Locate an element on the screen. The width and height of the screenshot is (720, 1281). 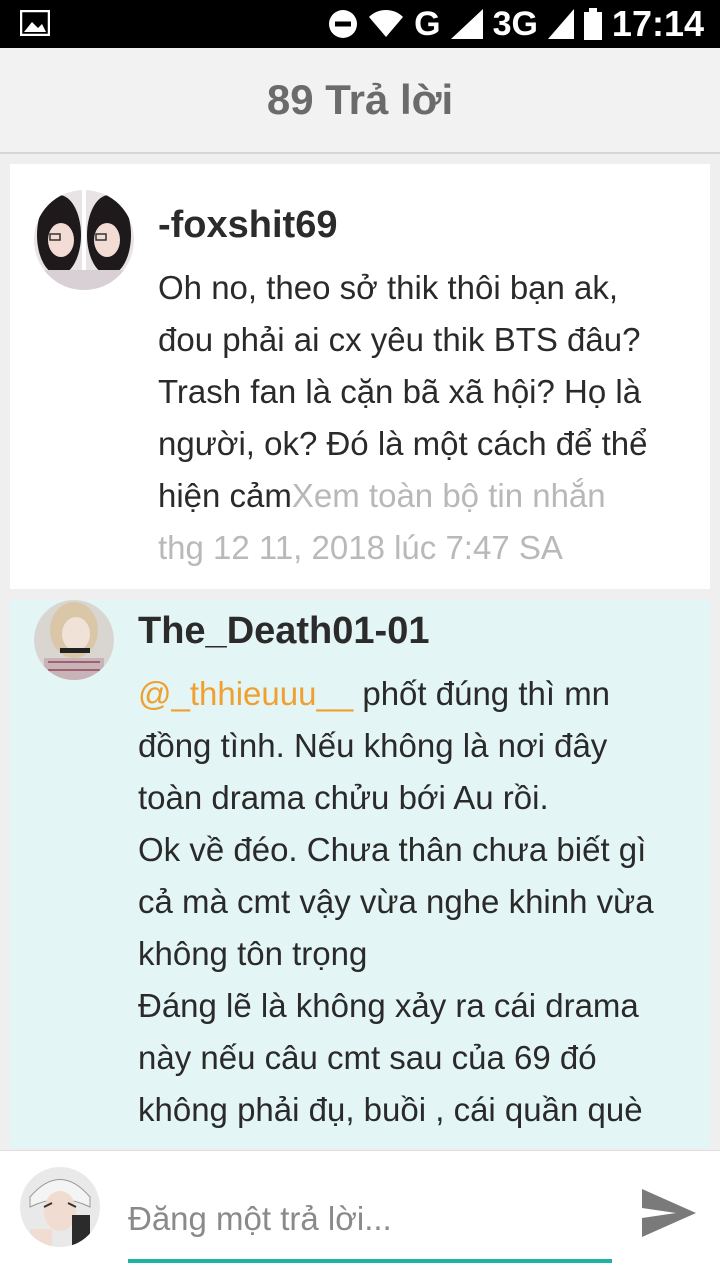
status-bar: G 3G 17:14 is located at coordinates (360, 24).